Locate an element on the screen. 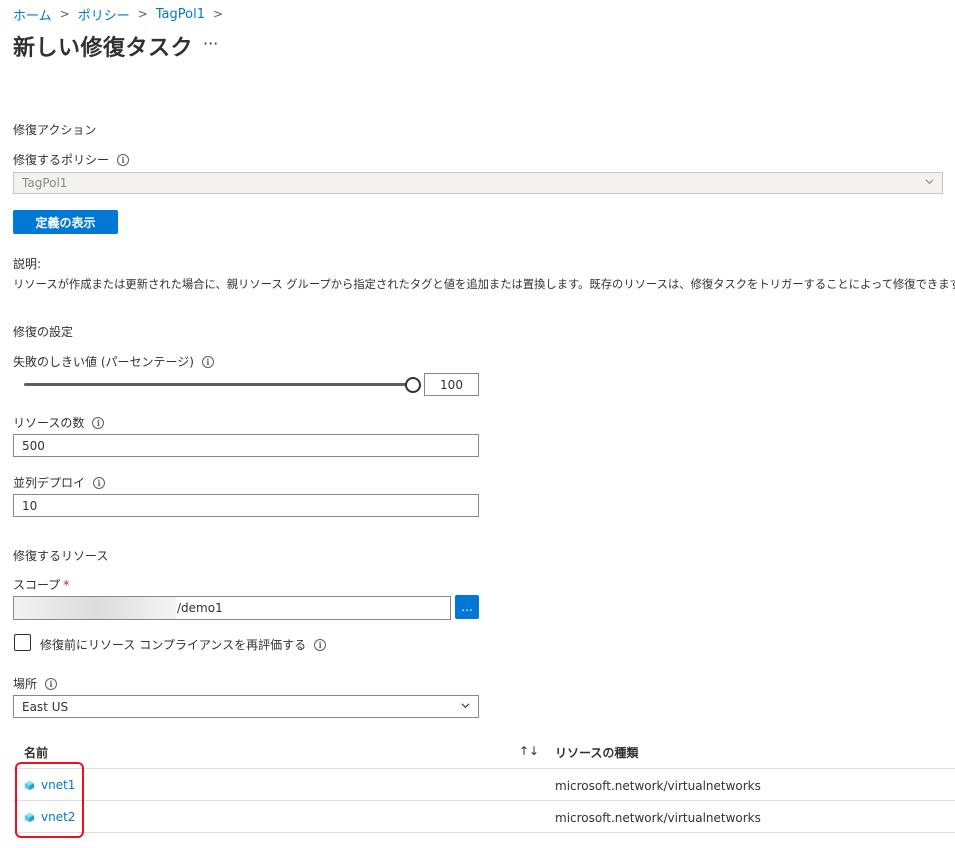  required-mark: * is located at coordinates (66, 584).